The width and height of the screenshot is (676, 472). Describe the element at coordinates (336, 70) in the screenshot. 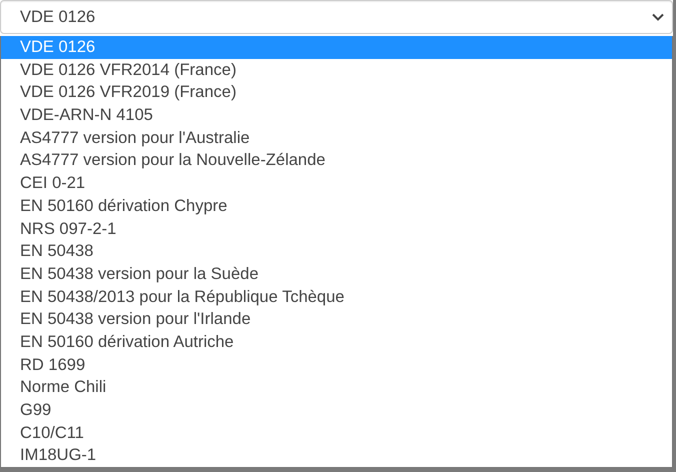

I see `dropdown-option: VDE 0126 VFR2014 (France)` at that location.